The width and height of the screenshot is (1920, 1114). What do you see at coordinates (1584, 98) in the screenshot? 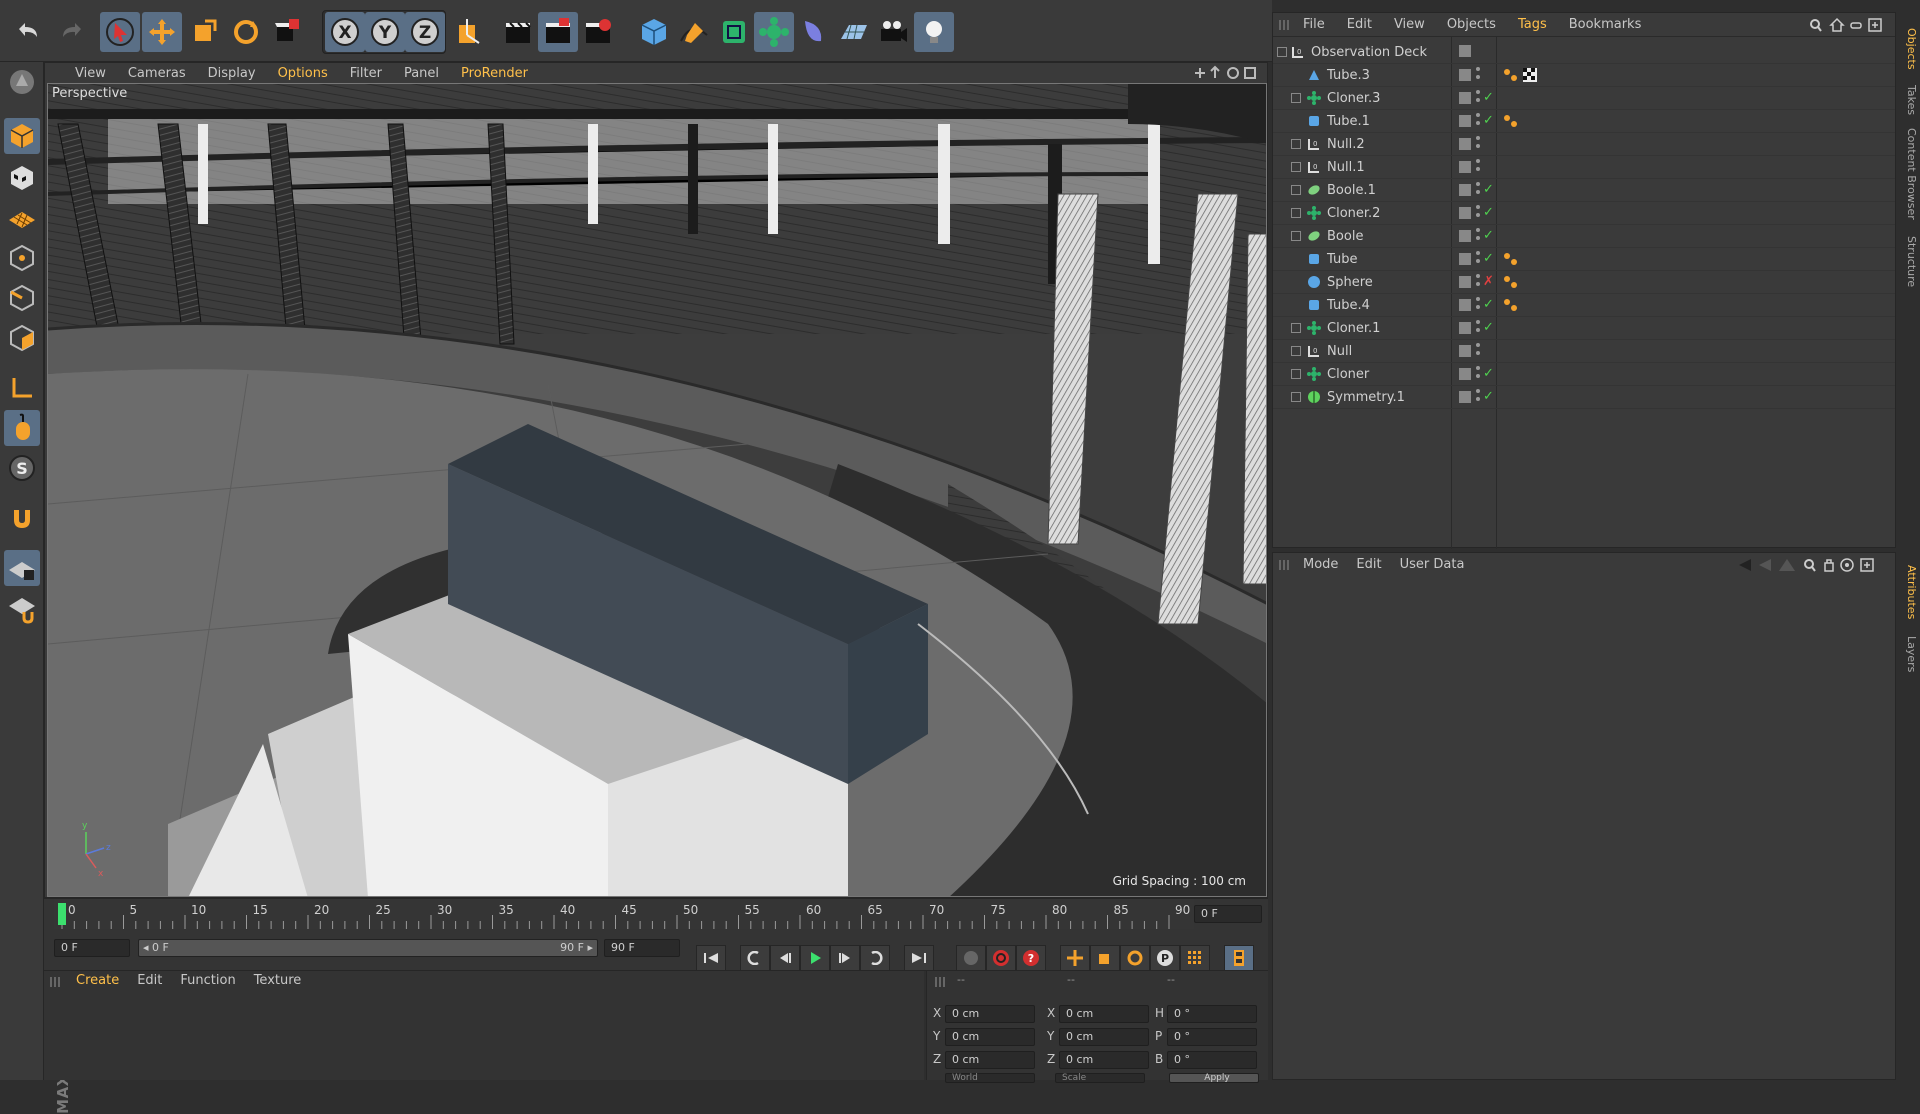
I see `object-row: Cloner.3 ✓` at bounding box center [1584, 98].